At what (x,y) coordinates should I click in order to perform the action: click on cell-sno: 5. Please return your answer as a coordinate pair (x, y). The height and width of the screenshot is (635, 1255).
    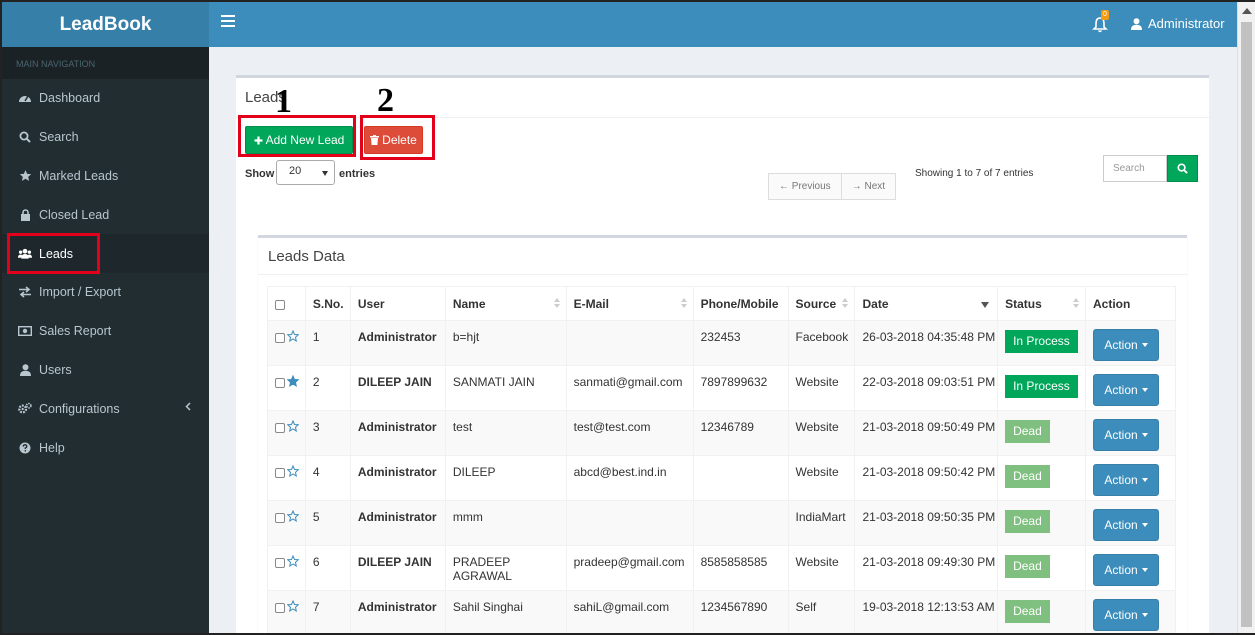
    Looking at the image, I should click on (327, 523).